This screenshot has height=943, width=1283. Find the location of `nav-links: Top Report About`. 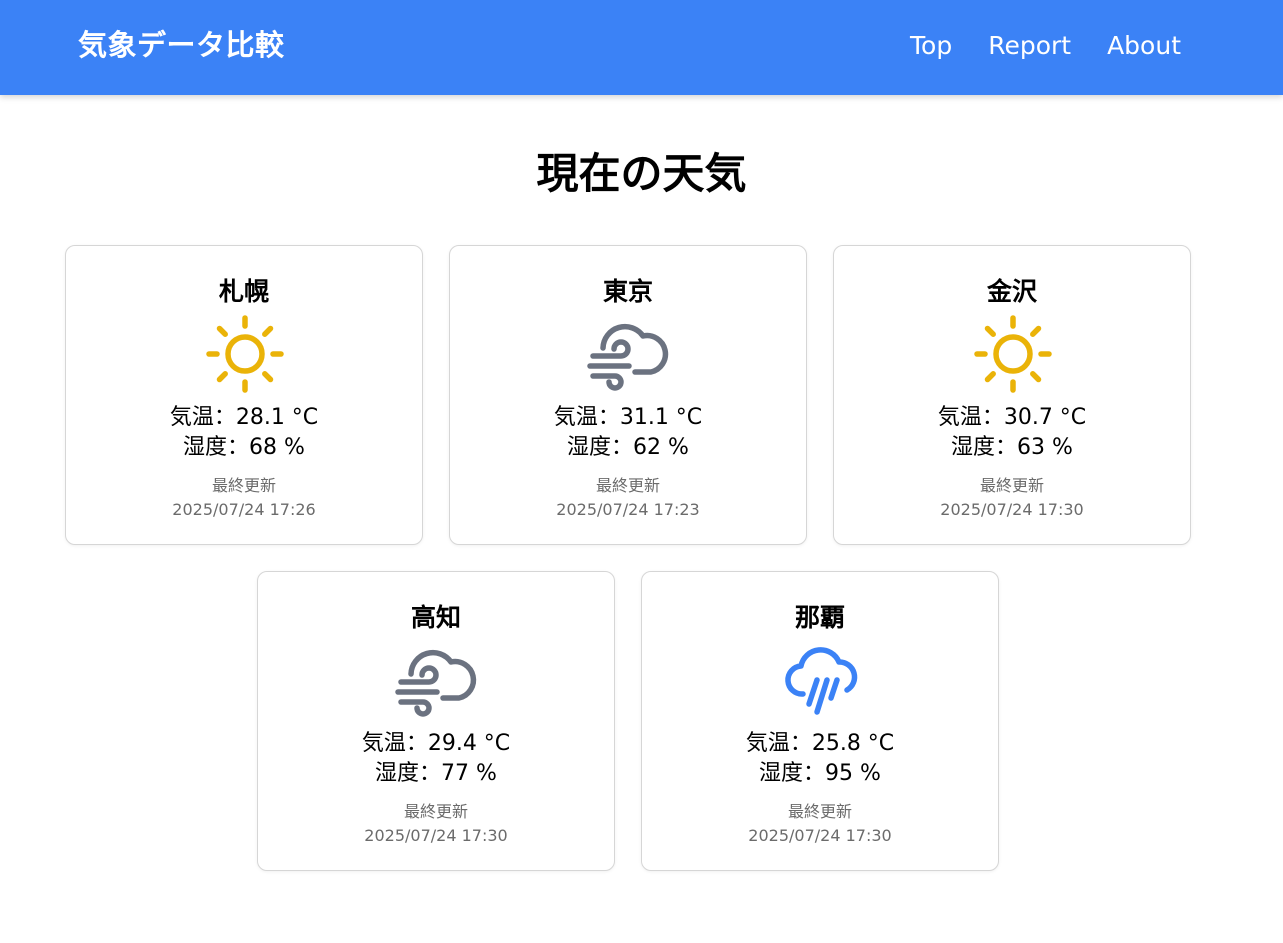

nav-links: Top Report About is located at coordinates (1045, 46).